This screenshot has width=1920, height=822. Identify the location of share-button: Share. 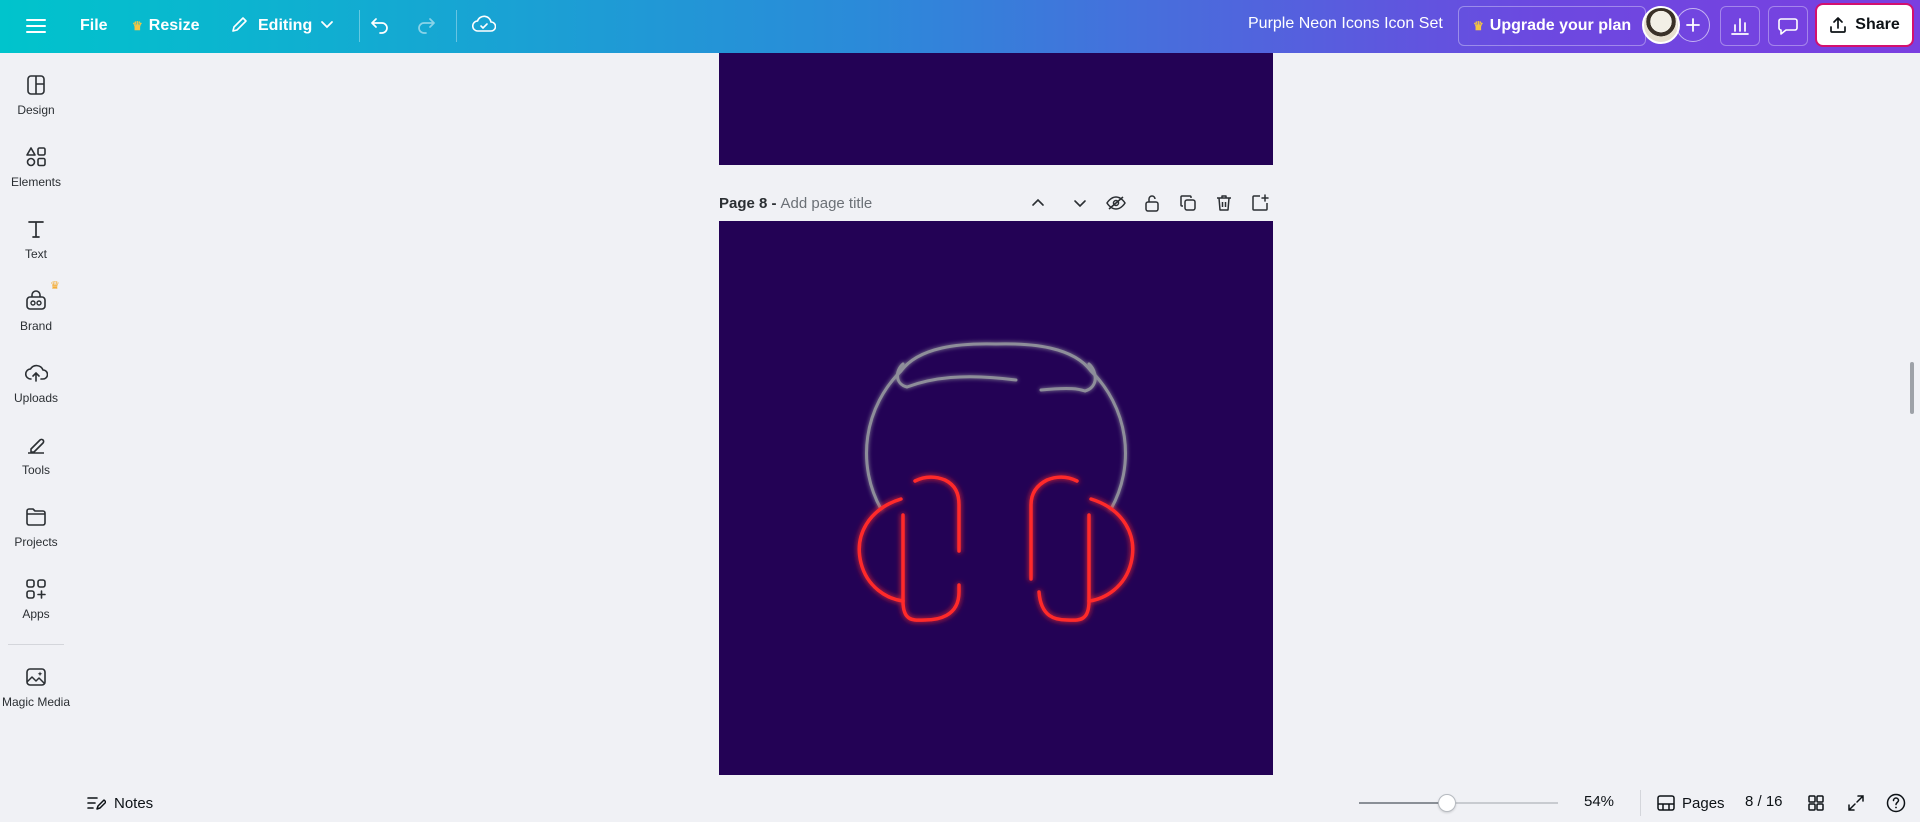
(1864, 25).